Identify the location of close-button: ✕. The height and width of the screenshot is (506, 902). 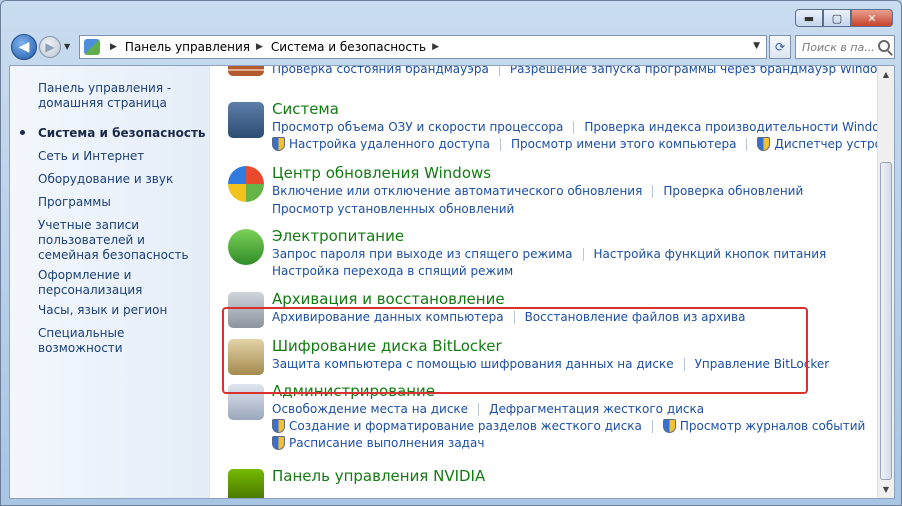
(872, 18).